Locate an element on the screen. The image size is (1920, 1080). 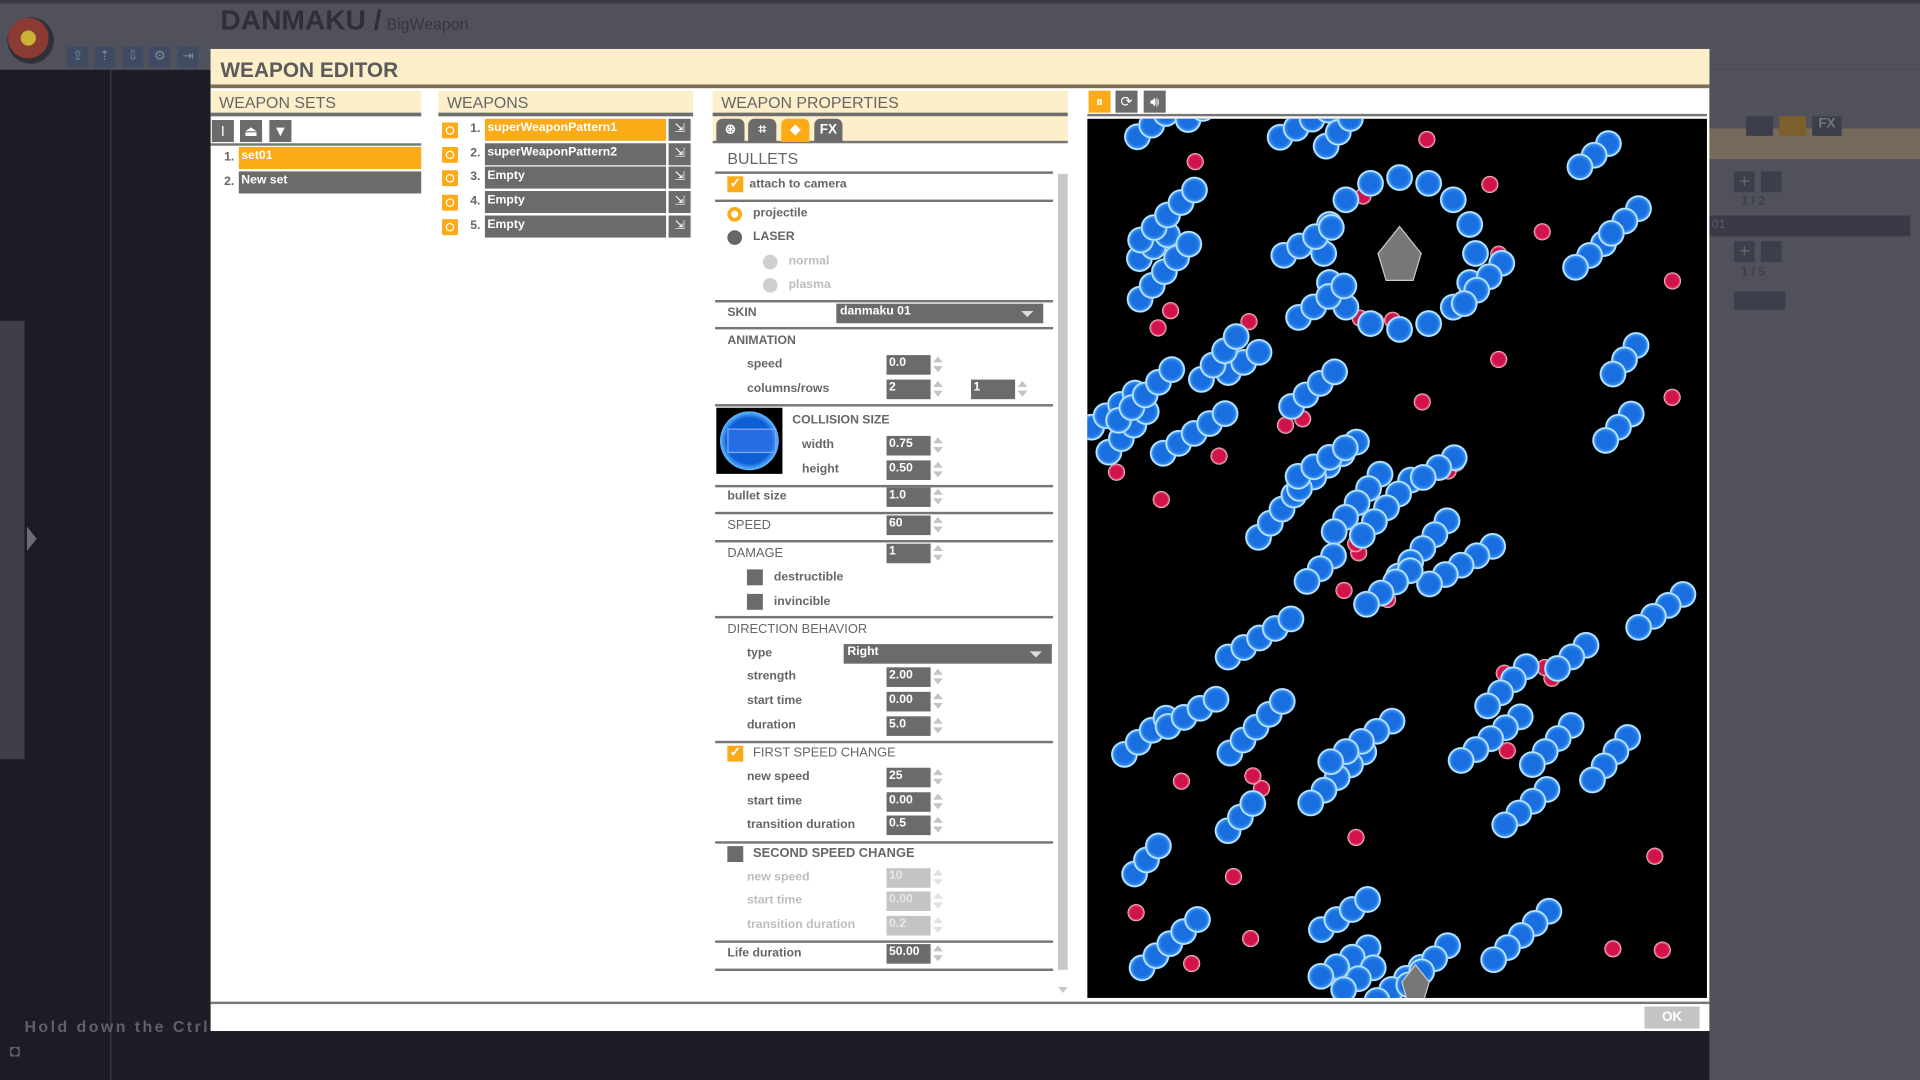
bullet-size-stepper is located at coordinates (938, 497).